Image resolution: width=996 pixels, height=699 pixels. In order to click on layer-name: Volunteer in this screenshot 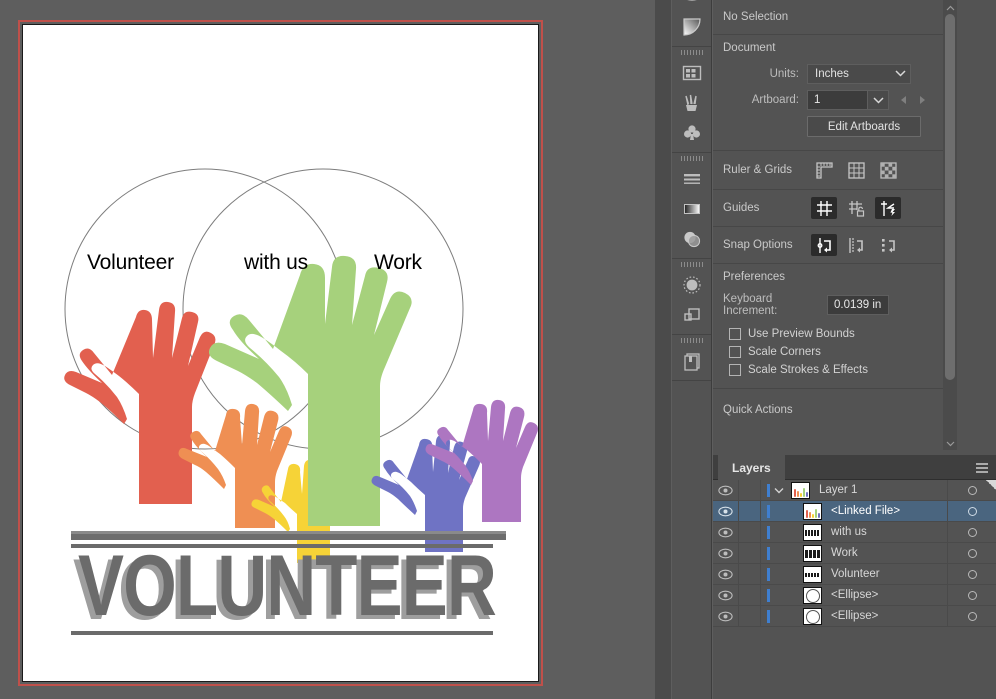, I will do `click(855, 574)`.